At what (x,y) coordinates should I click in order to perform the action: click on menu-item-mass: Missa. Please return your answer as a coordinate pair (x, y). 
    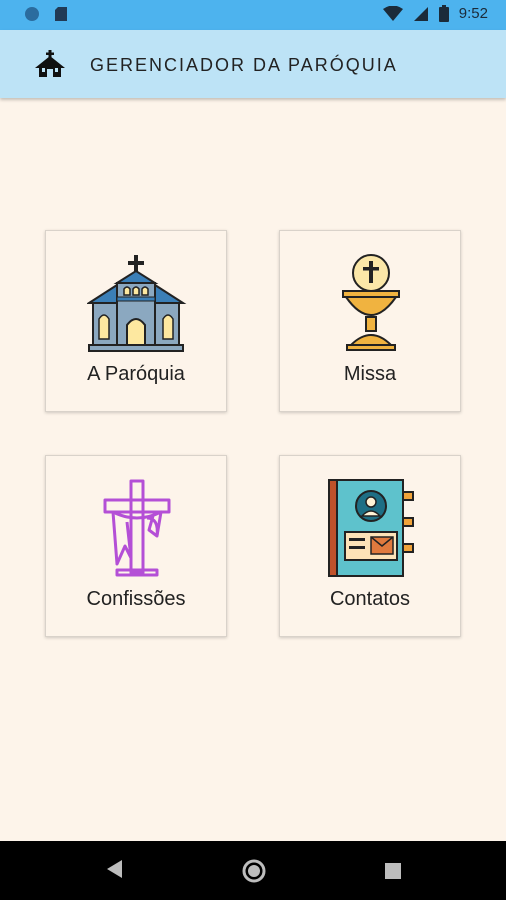
    Looking at the image, I should click on (370, 321).